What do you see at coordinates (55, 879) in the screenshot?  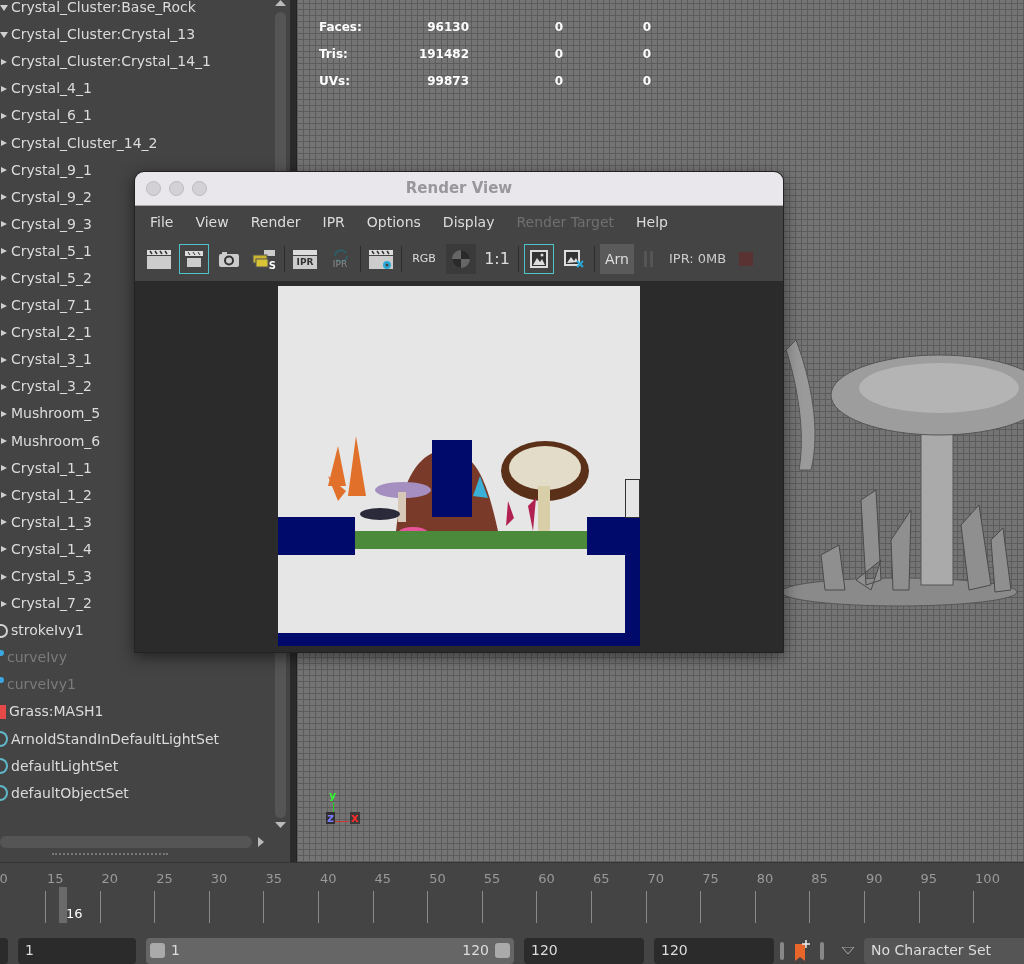 I see `frame-number: 15` at bounding box center [55, 879].